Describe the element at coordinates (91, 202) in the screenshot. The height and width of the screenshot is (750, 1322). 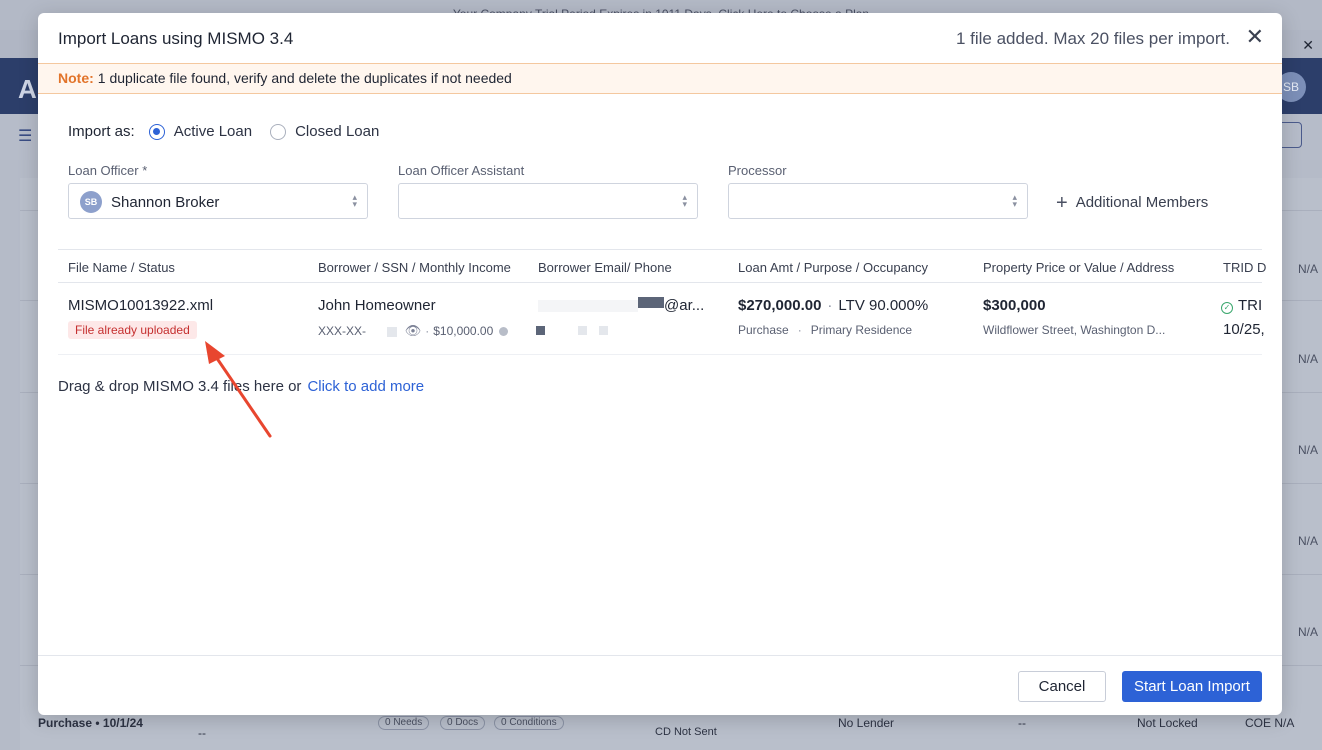
I see `officer-avatar: SB` at that location.